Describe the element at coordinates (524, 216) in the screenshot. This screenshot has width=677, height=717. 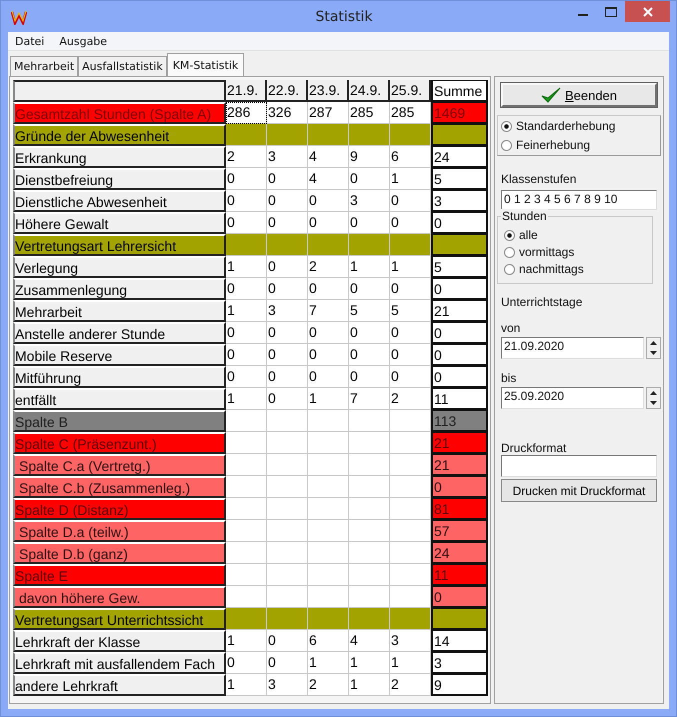
I see `group-title: Stunden` at that location.